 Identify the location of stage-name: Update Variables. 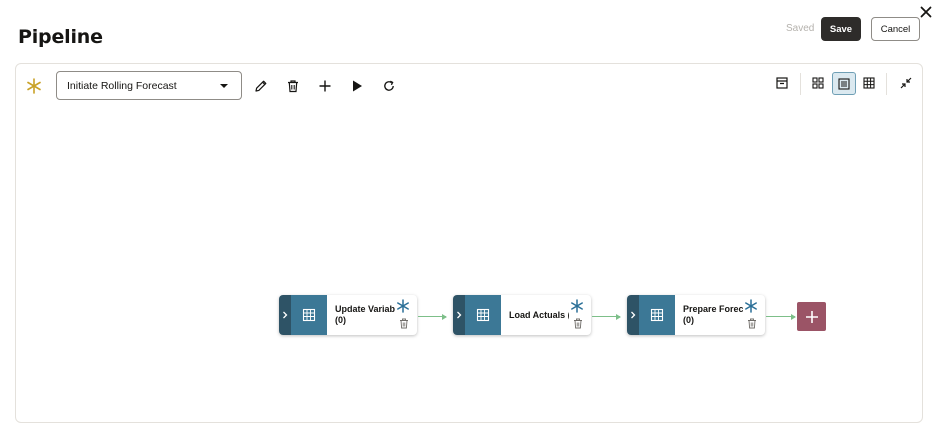
(365, 309).